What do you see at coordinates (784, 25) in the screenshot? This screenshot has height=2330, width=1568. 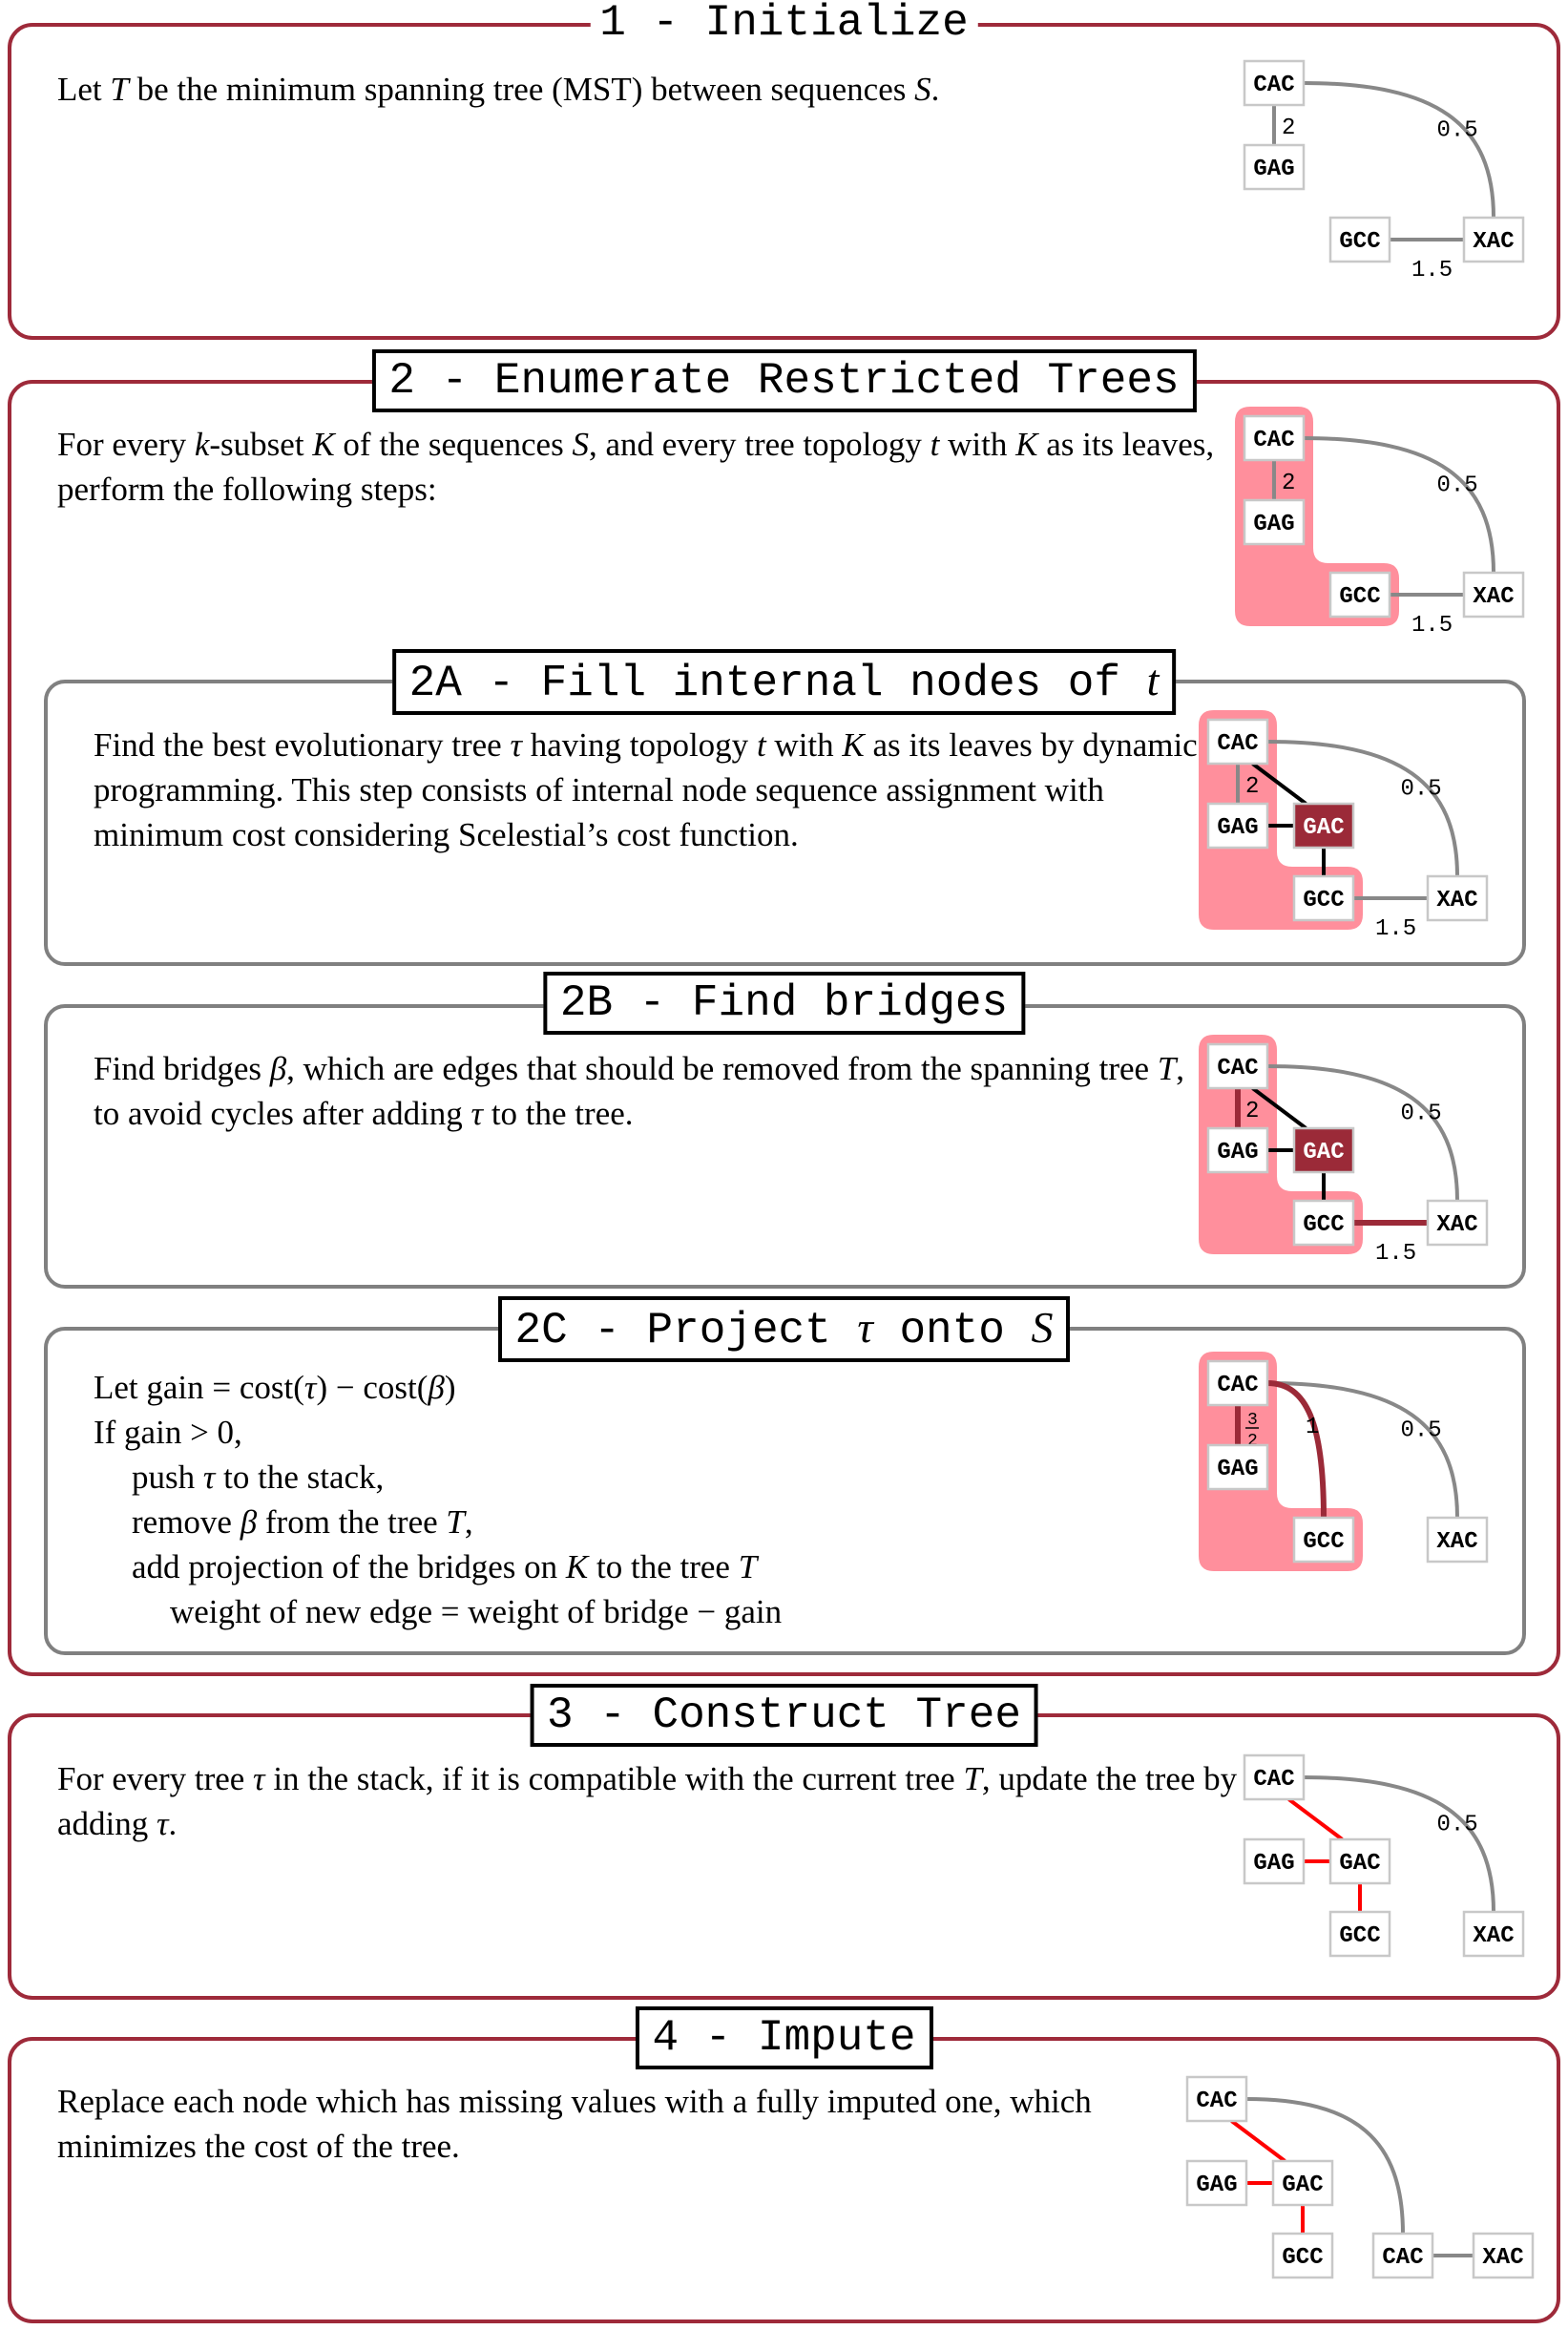 I see `section-1-title: 1 - Initialize` at bounding box center [784, 25].